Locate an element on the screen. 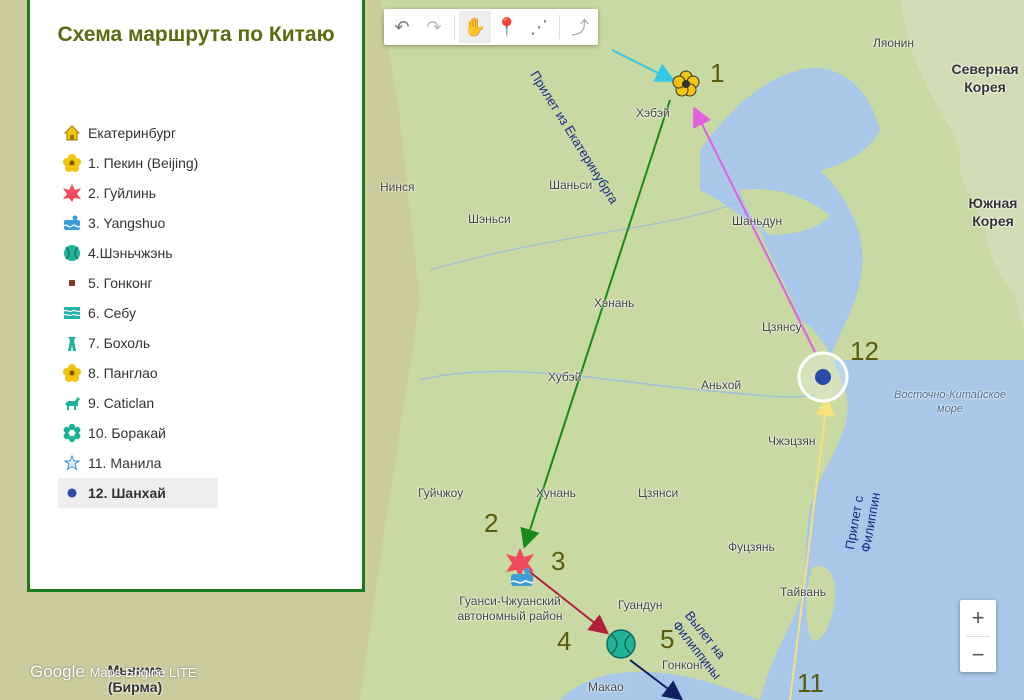 Image resolution: width=1024 pixels, height=700 pixels. legend-item-label: 10. Боракай is located at coordinates (127, 433).